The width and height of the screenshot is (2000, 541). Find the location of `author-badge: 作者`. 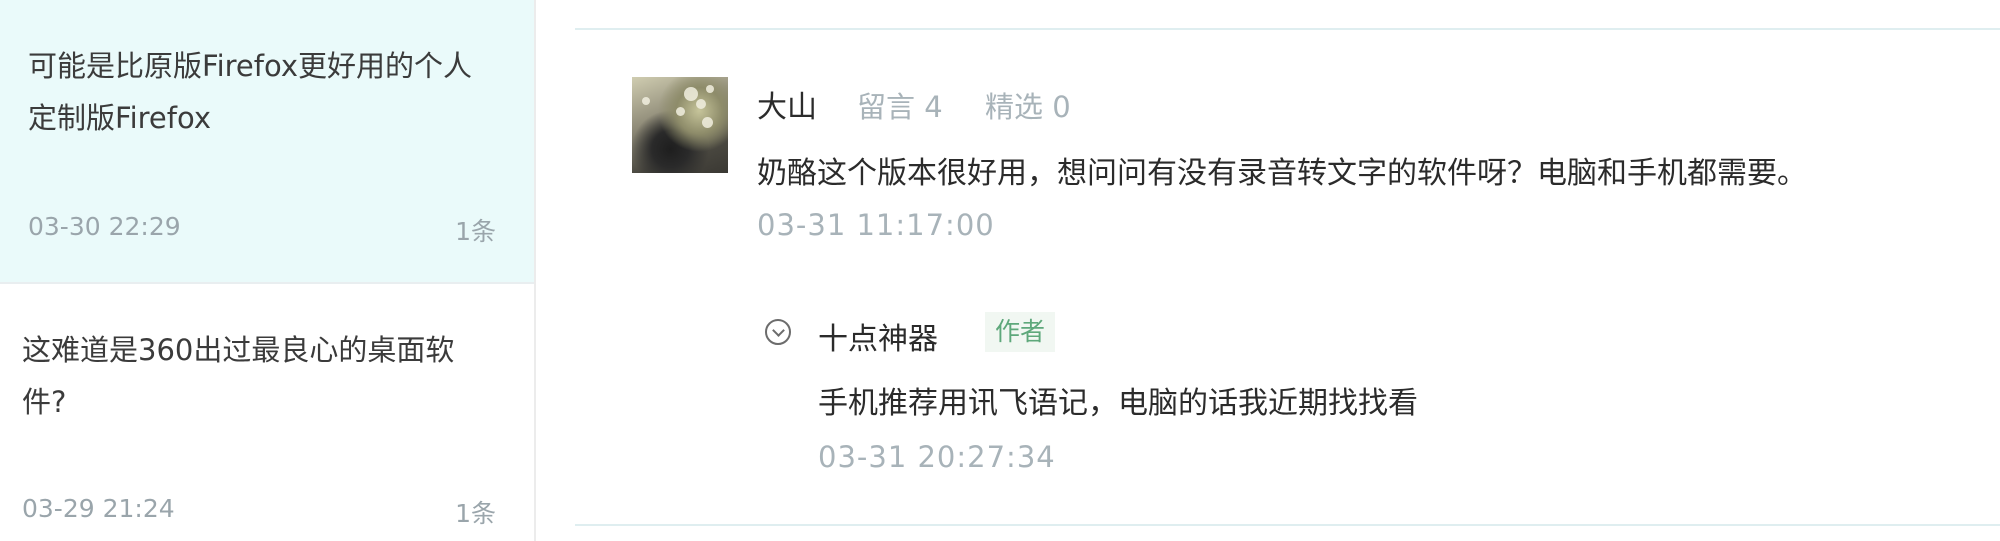

author-badge: 作者 is located at coordinates (1020, 332).